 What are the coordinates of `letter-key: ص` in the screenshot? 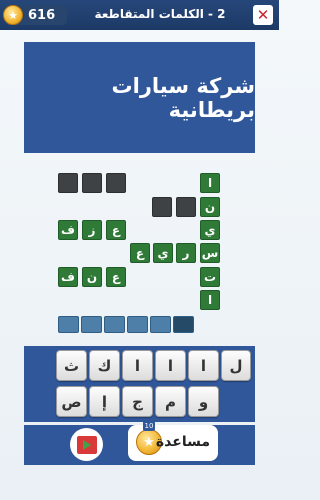 It's located at (71, 401).